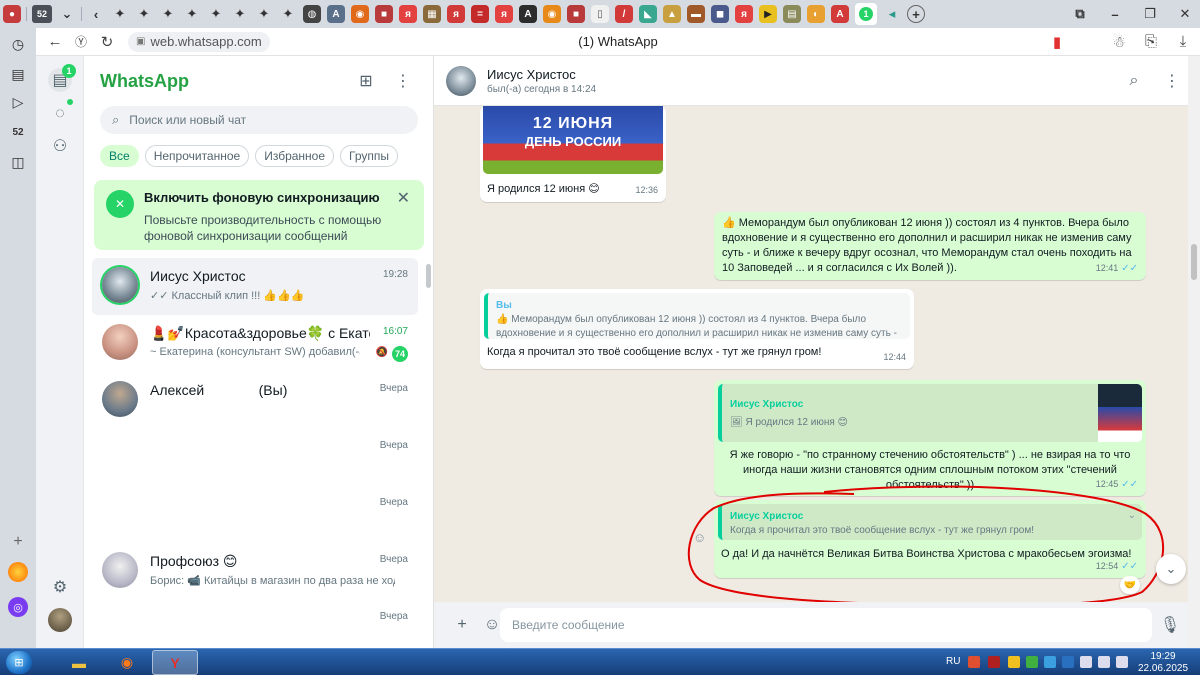 This screenshot has height=675, width=1200. Describe the element at coordinates (1122, 662) in the screenshot. I see `network-icon` at that location.